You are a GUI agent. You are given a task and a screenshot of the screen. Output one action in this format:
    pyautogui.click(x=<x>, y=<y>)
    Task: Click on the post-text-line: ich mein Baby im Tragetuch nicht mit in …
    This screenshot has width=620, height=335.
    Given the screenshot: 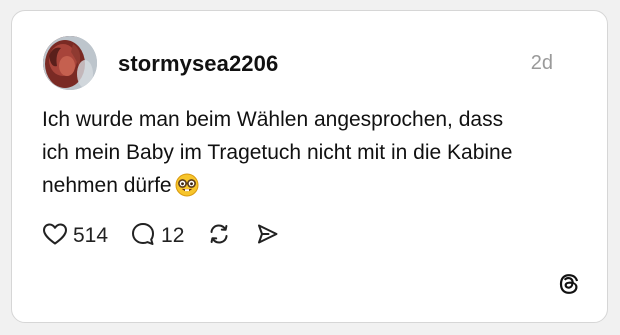 What is the action you would take?
    pyautogui.click(x=277, y=152)
    